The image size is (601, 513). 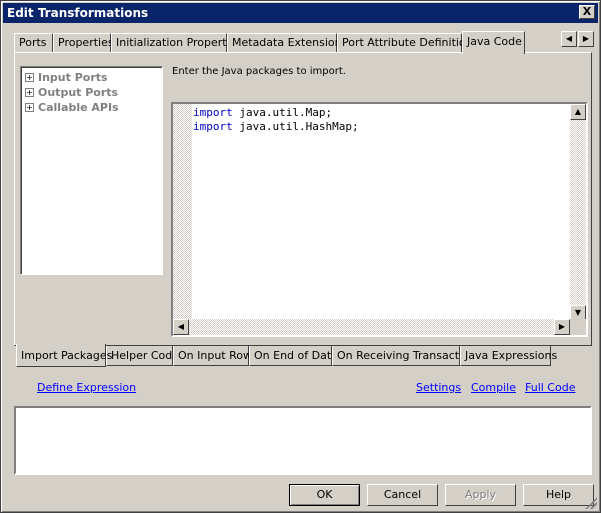 What do you see at coordinates (78, 13) in the screenshot?
I see `window-title: Edit Transformations` at bounding box center [78, 13].